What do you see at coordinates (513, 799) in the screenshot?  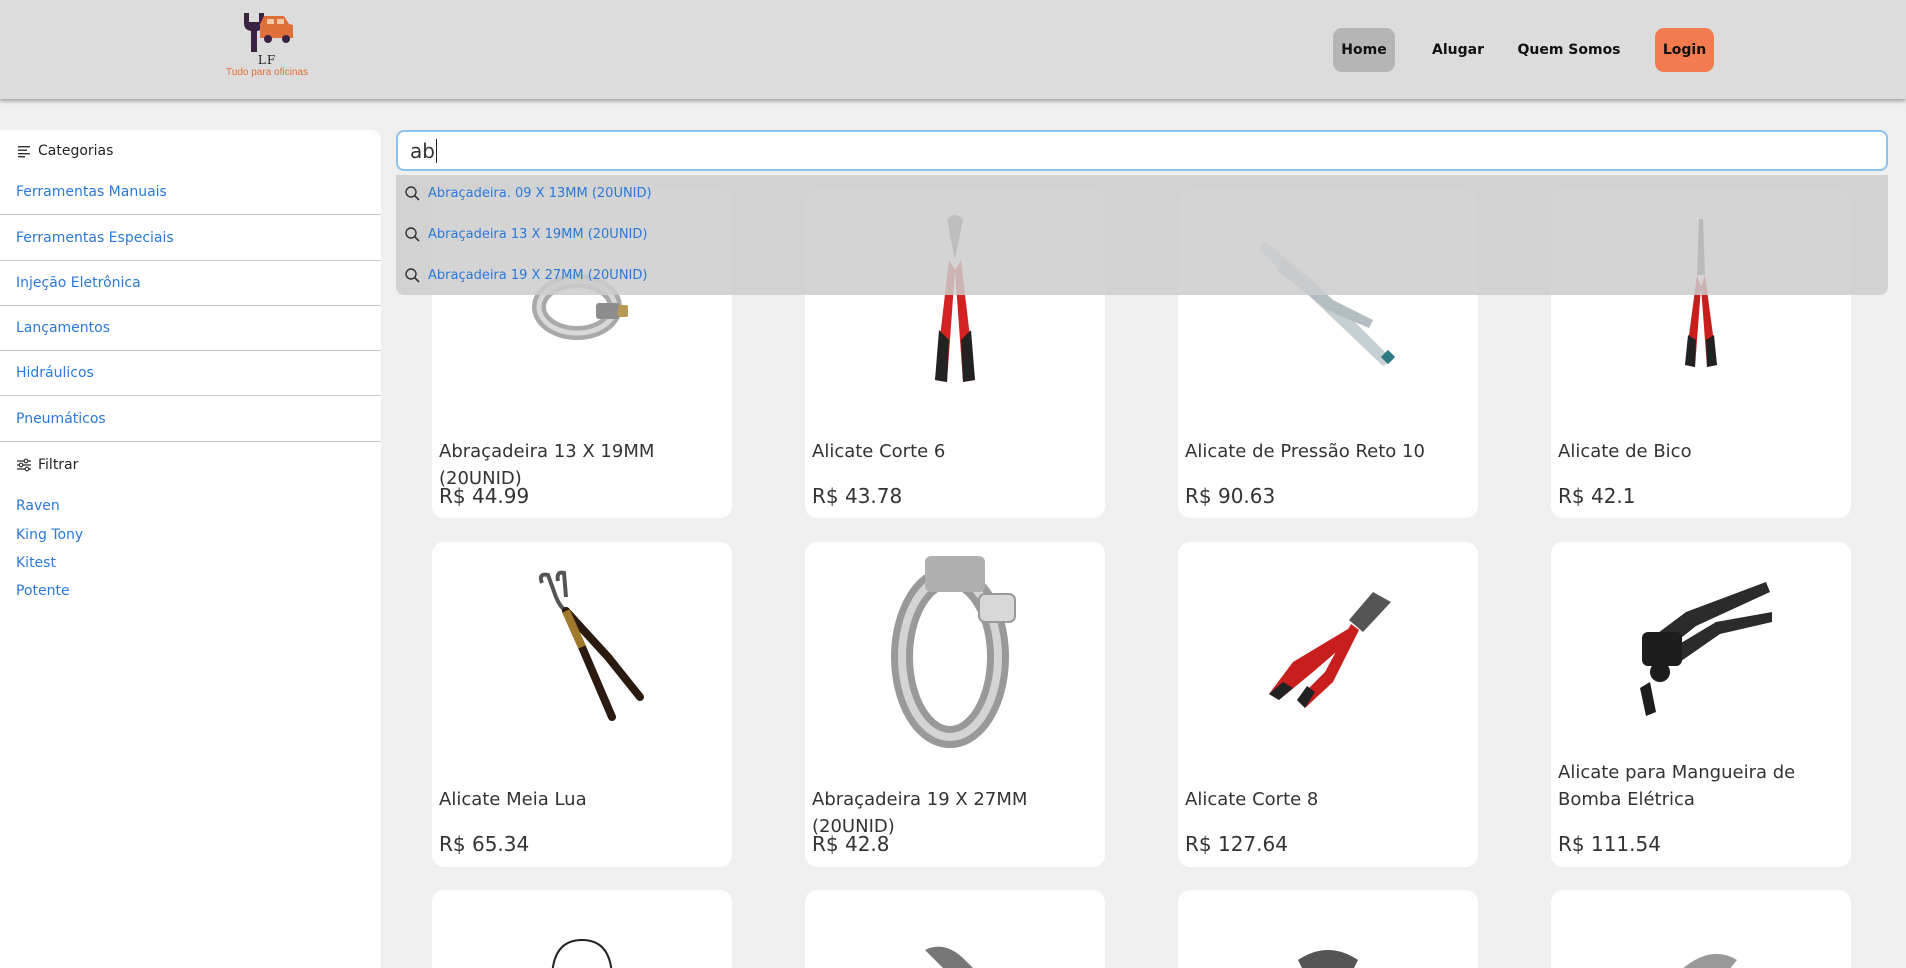 I see `product-name: Alicate Meia Lua` at bounding box center [513, 799].